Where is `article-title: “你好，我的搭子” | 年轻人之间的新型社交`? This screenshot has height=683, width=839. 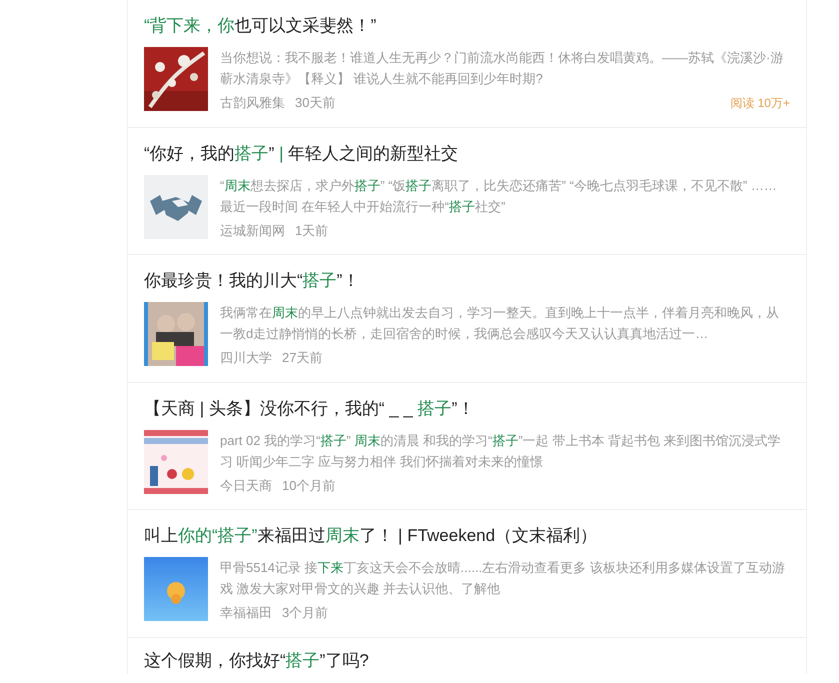
article-title: “你好，我的搭子” | 年轻人之间的新型社交 is located at coordinates (467, 153).